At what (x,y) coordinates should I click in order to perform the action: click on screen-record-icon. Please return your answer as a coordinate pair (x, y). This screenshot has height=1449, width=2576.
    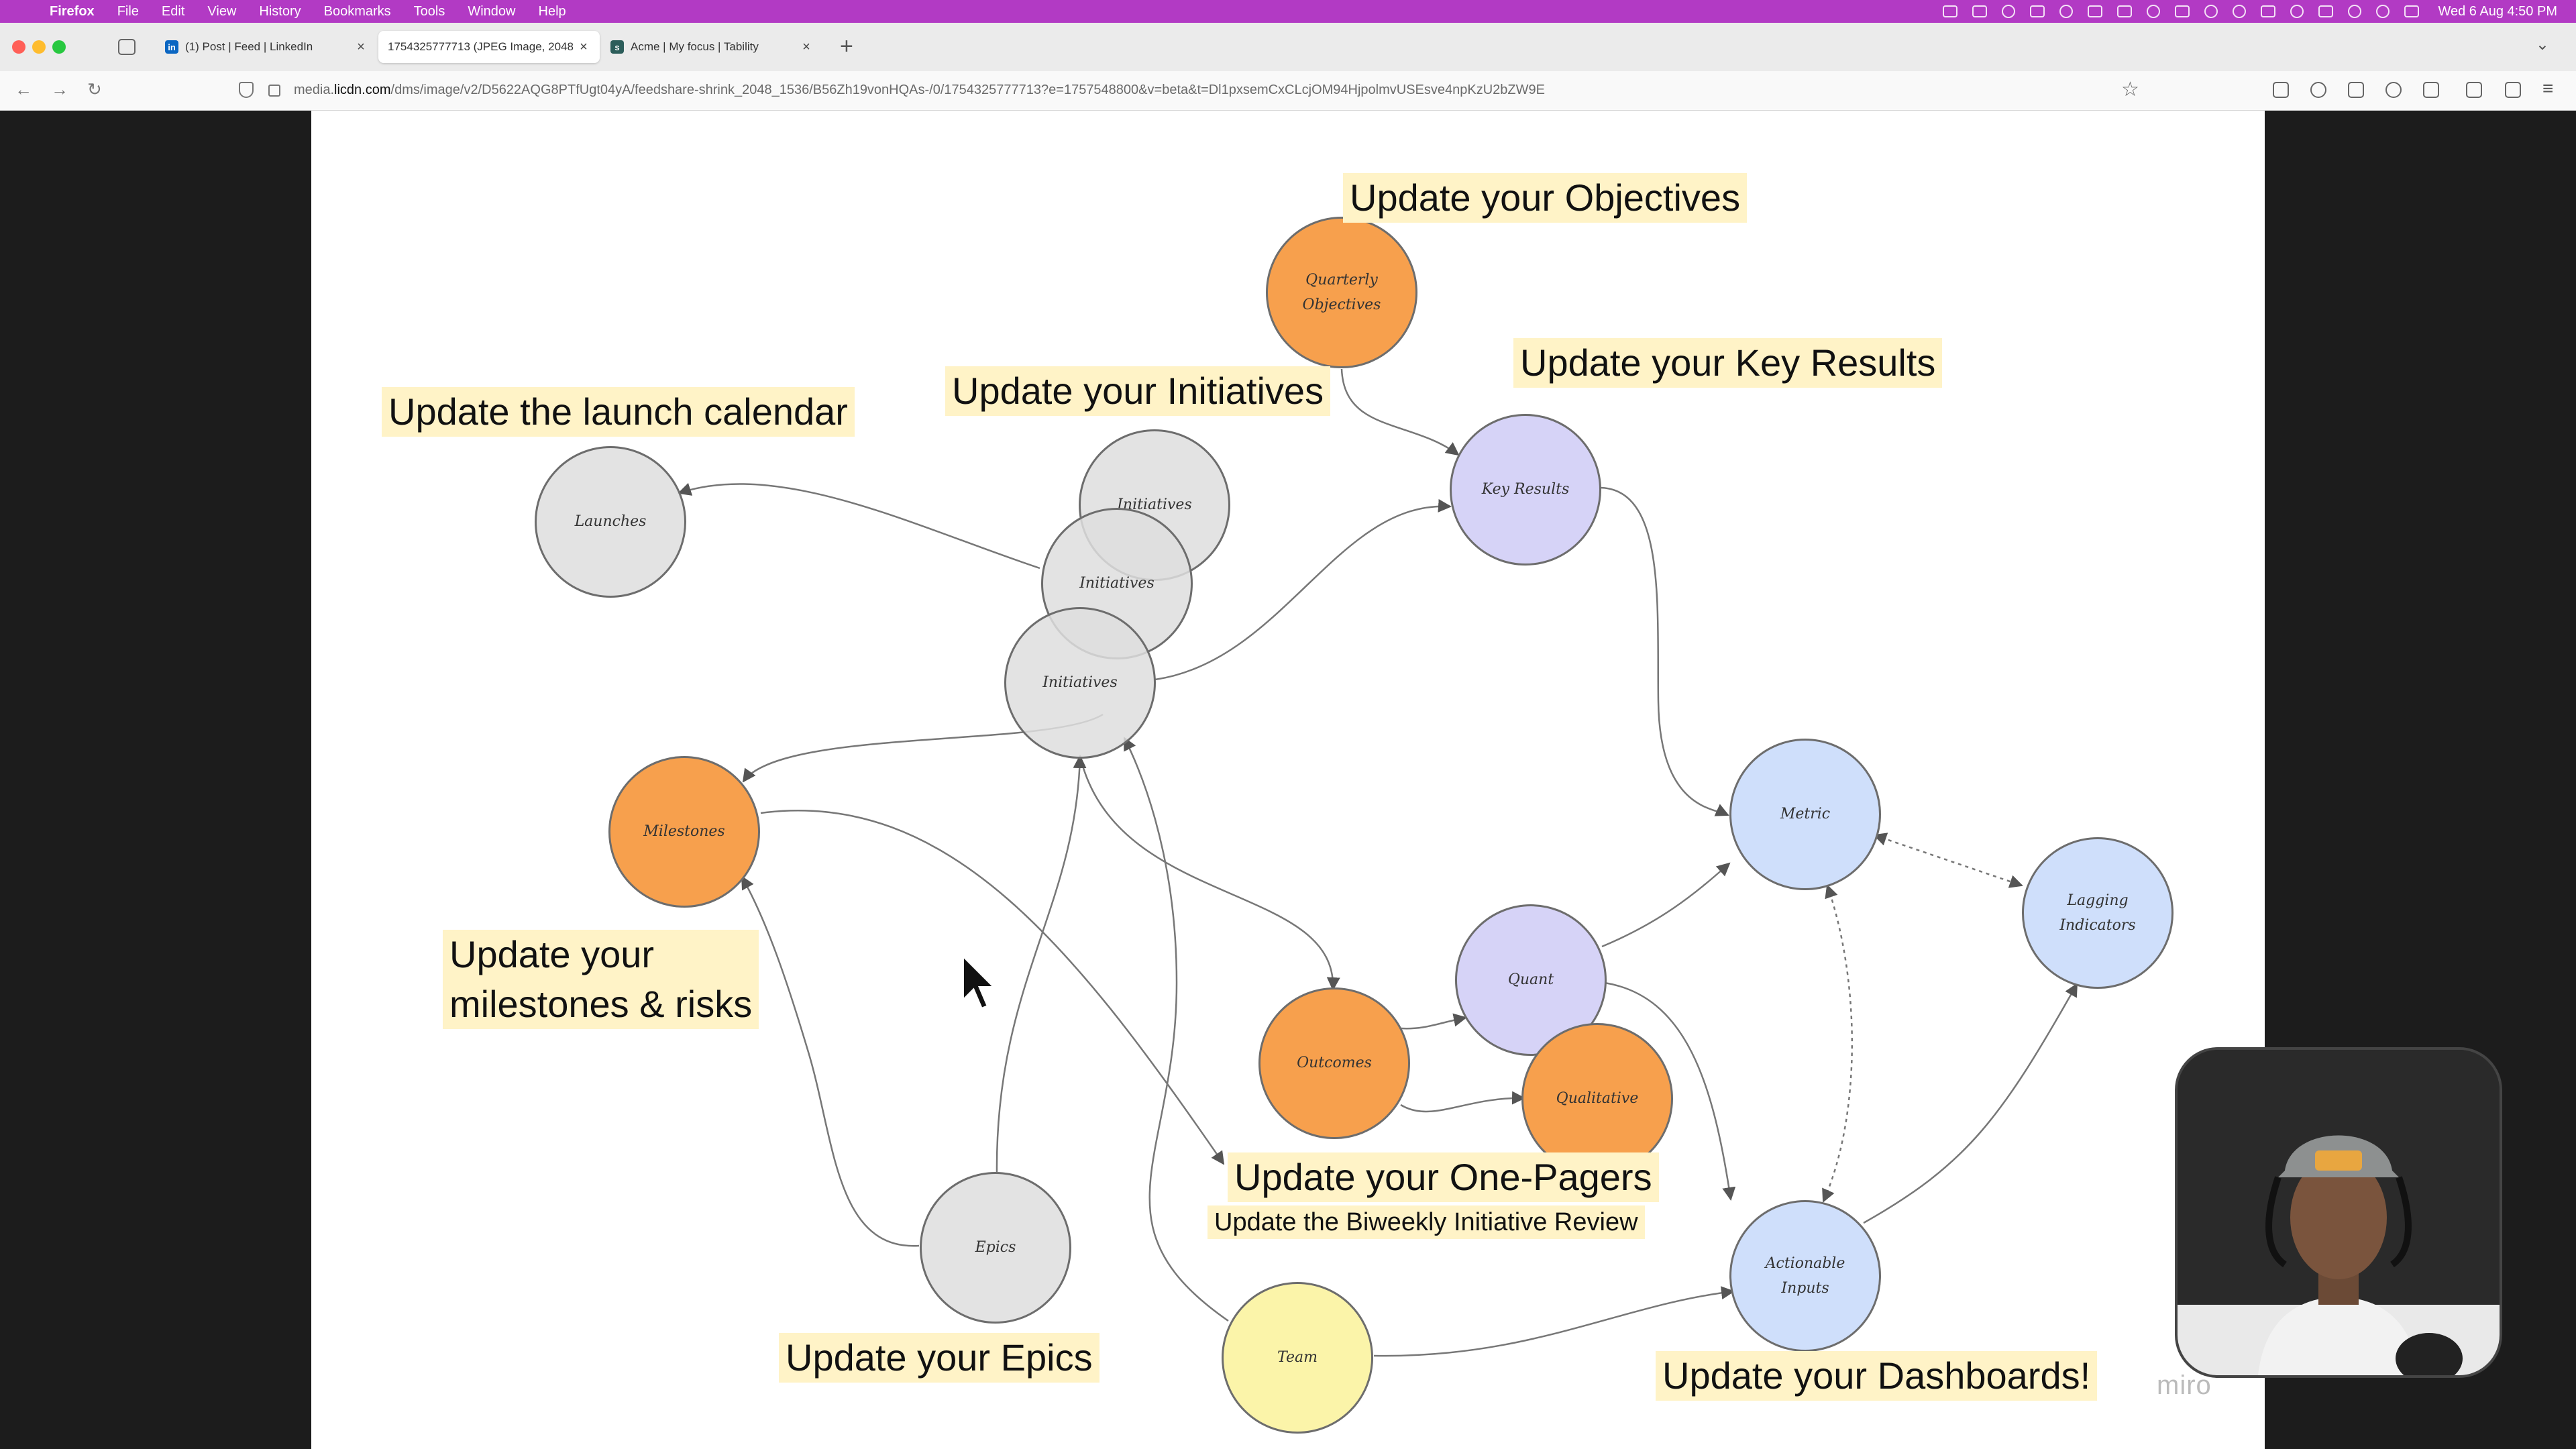
    Looking at the image, I should click on (1950, 11).